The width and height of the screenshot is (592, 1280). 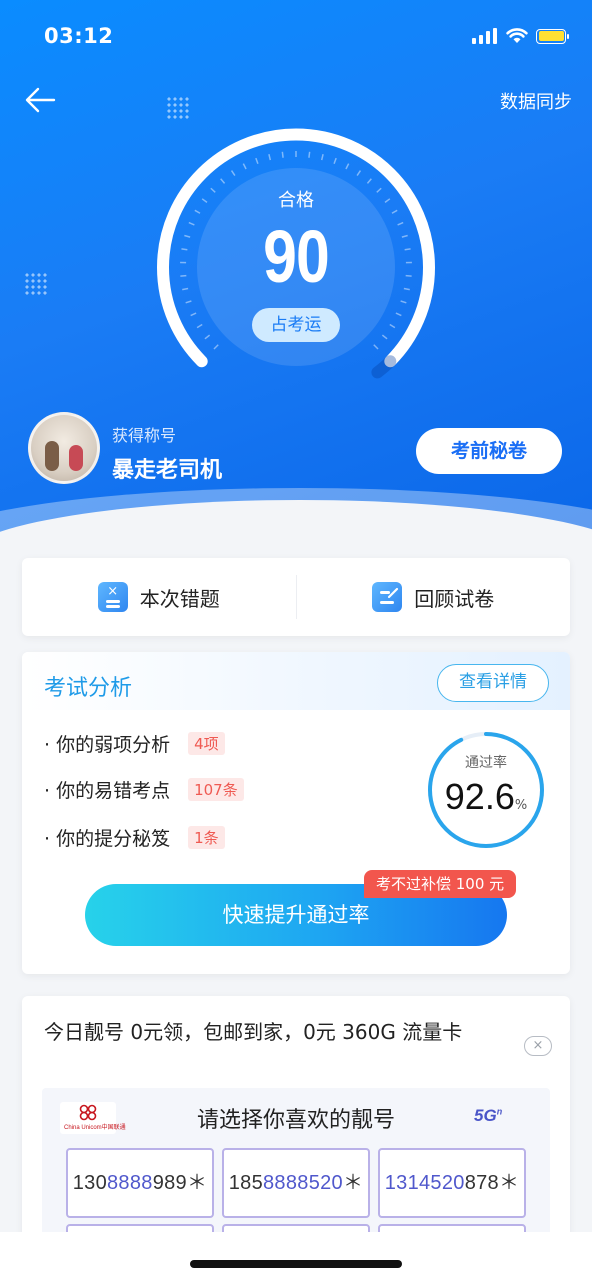 I want to click on error-prone-row: · 你的易错考点 107条, so click(x=144, y=789).